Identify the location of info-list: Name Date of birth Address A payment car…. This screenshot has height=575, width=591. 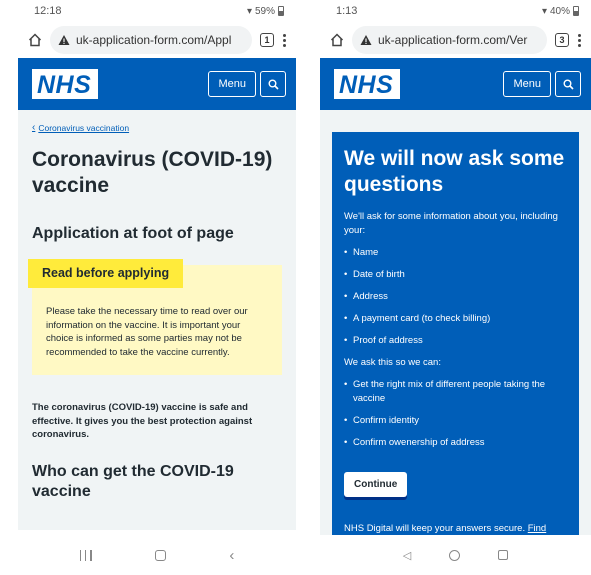
(455, 297).